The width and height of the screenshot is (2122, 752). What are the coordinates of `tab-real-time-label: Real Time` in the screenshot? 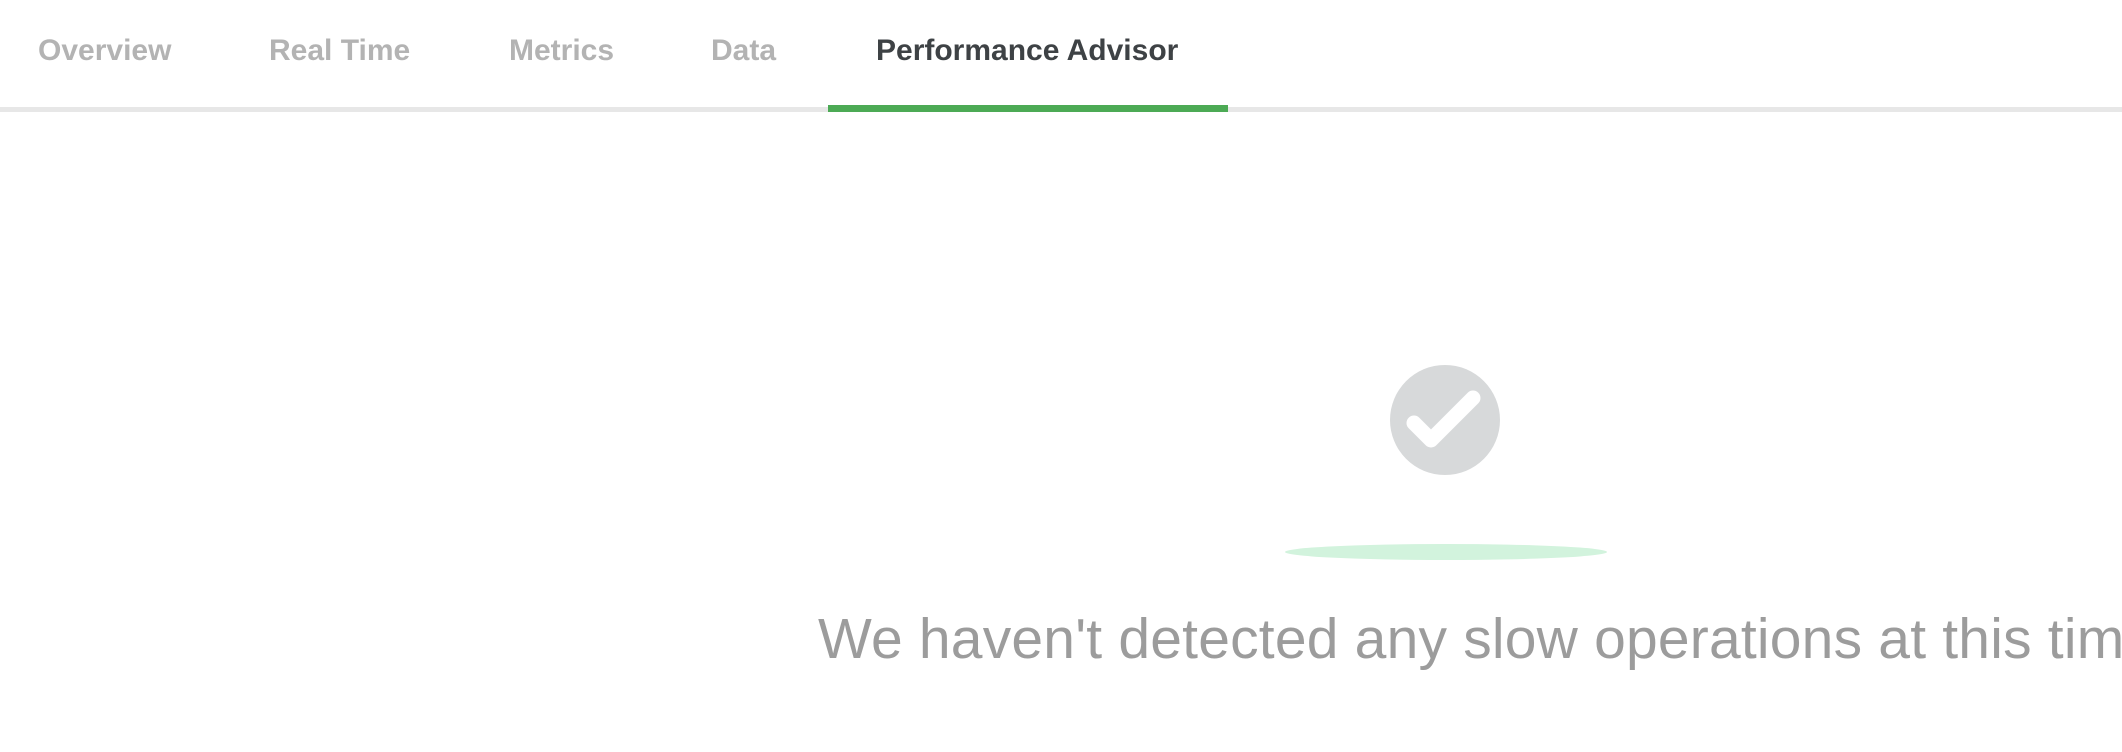 It's located at (340, 50).